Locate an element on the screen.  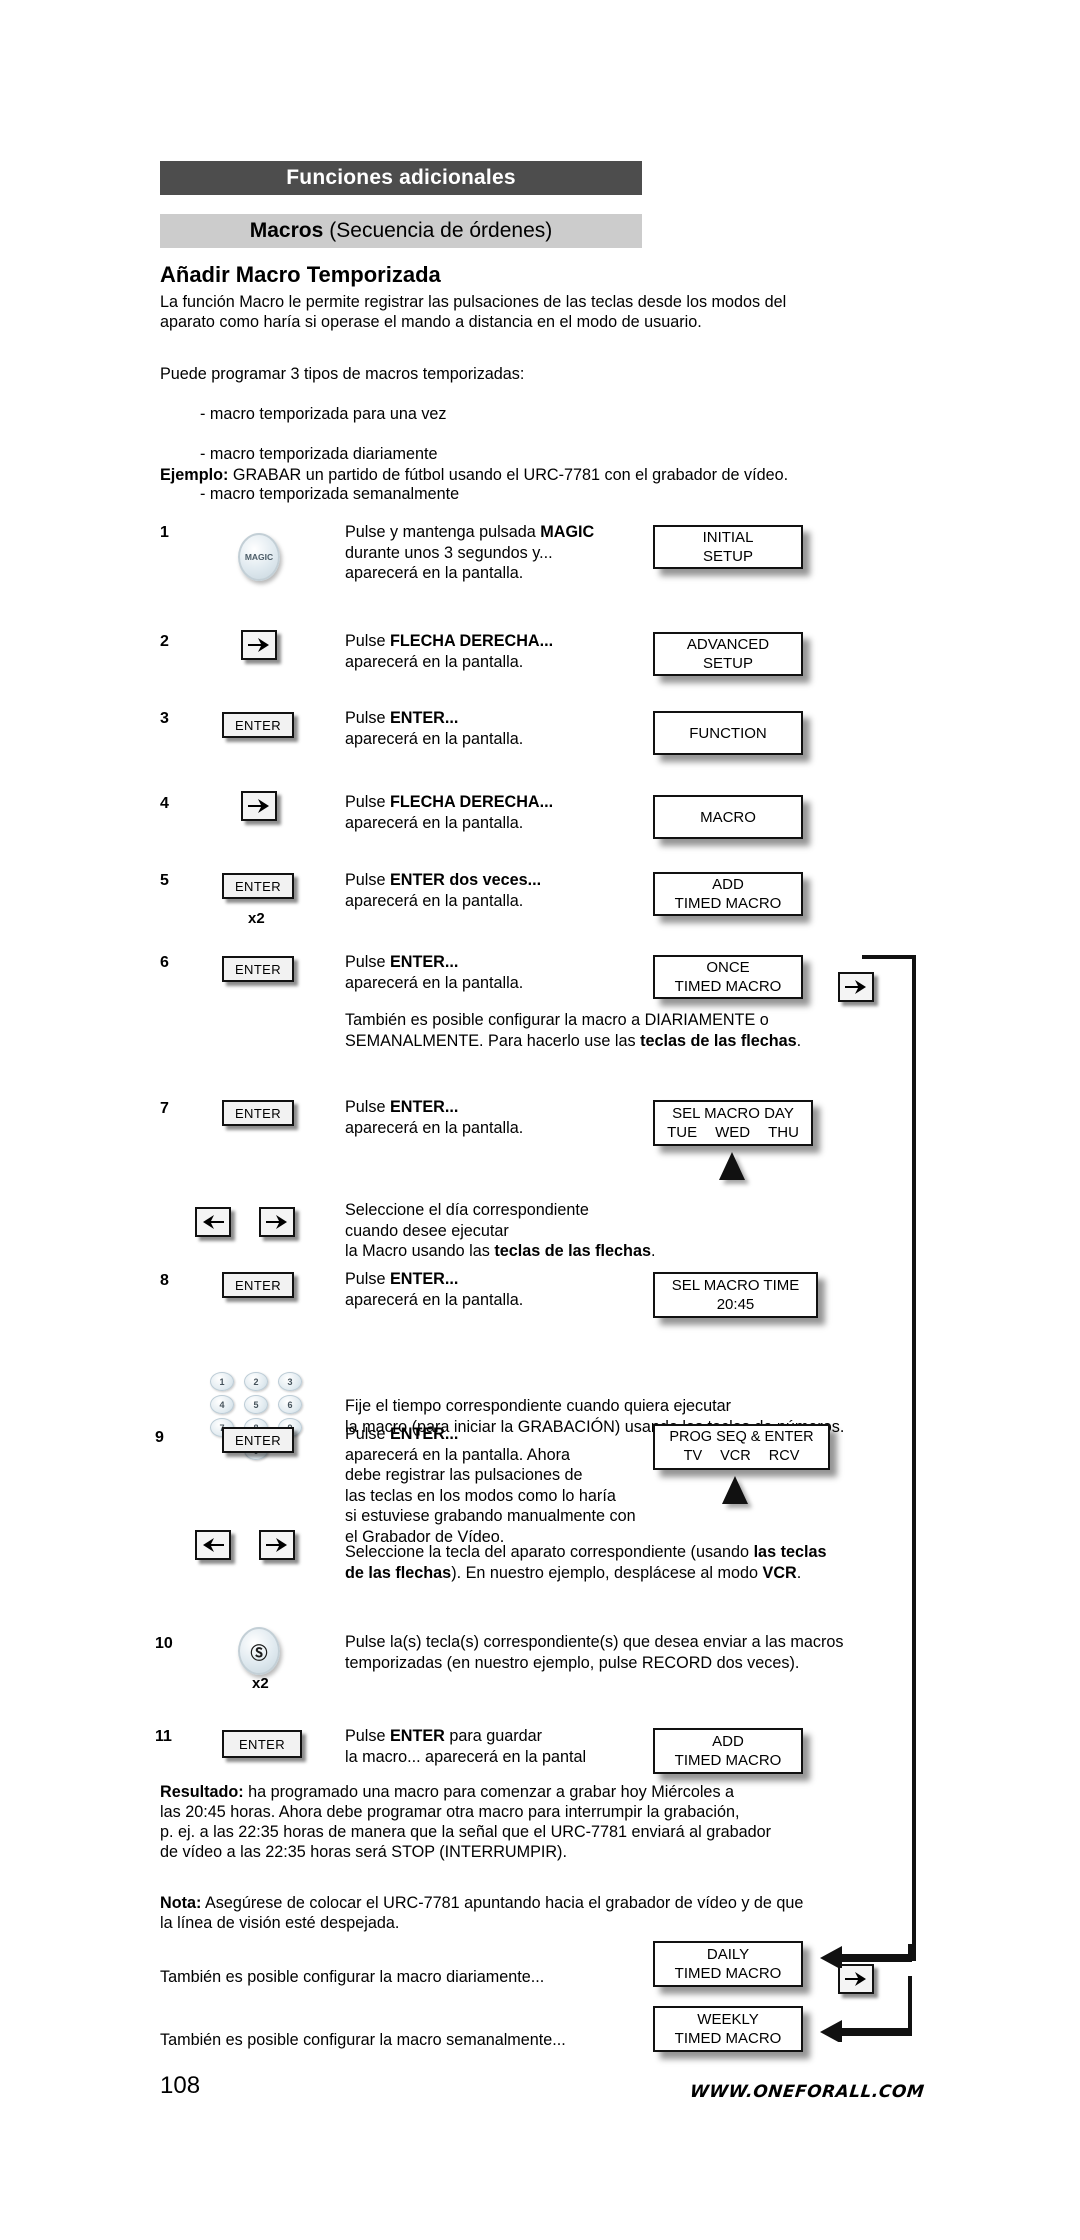
step-number: 5 is located at coordinates (164, 880).